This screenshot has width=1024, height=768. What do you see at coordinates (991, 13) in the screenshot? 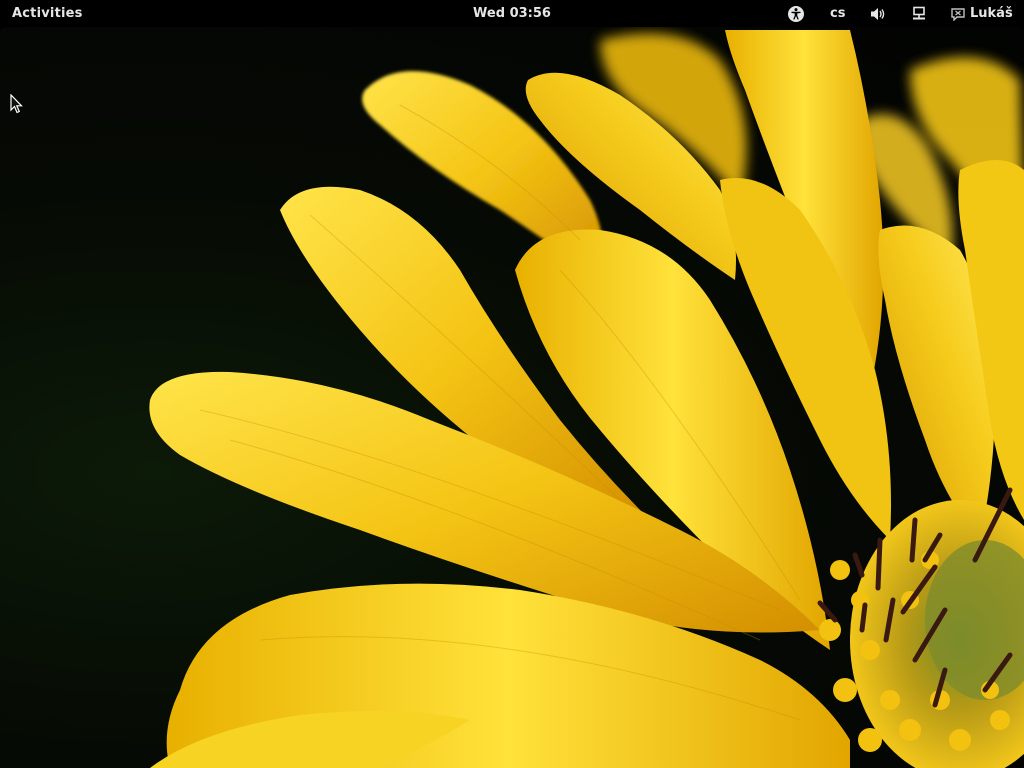
I see `user-name-label: Lukáš` at bounding box center [991, 13].